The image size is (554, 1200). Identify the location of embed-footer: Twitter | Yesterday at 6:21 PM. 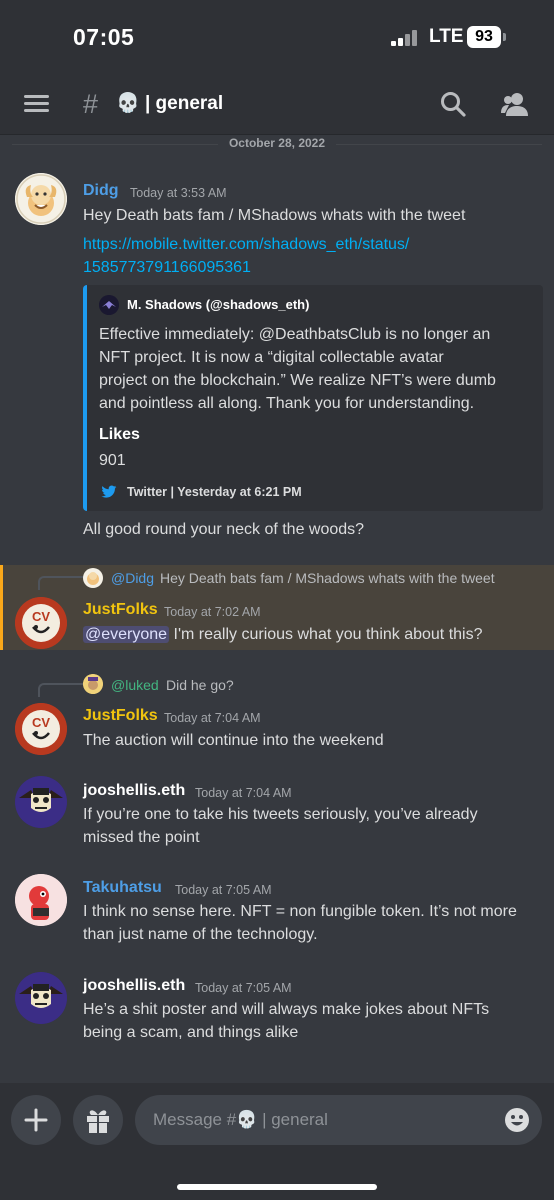
(214, 492).